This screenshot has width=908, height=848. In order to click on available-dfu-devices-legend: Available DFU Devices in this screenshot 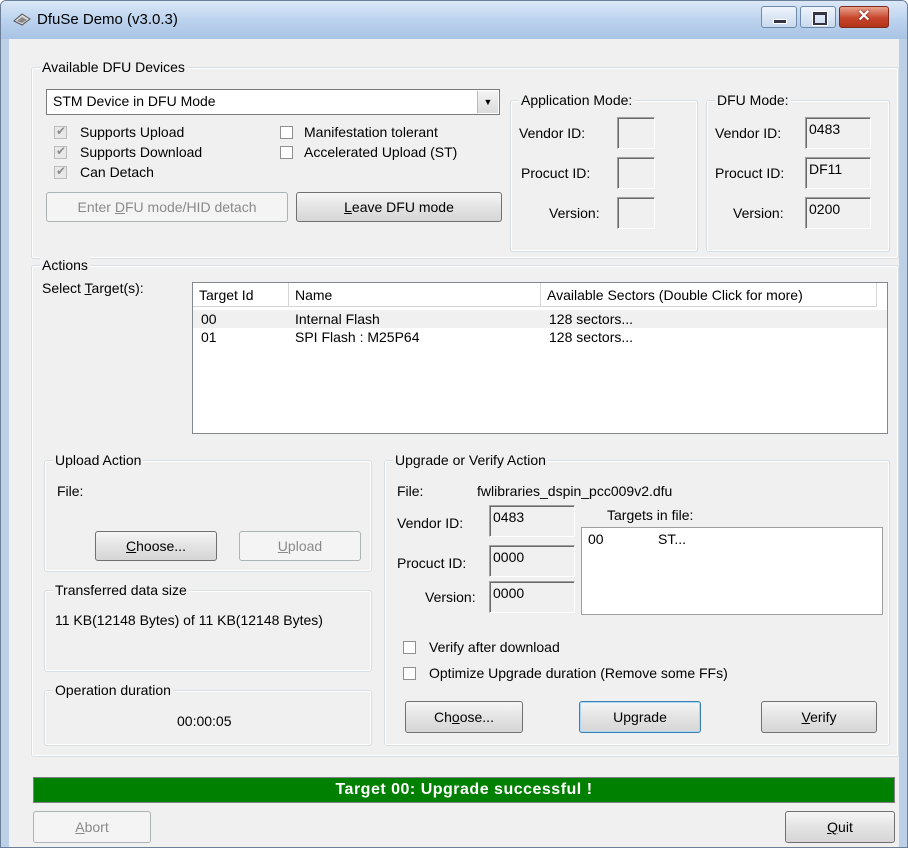, I will do `click(113, 67)`.